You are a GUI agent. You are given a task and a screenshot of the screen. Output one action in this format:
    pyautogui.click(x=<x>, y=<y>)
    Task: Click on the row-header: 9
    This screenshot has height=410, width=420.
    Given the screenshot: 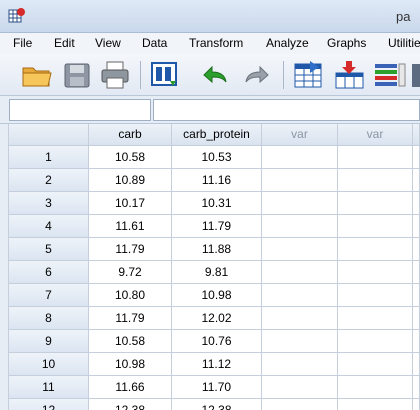 What is the action you would take?
    pyautogui.click(x=49, y=341)
    